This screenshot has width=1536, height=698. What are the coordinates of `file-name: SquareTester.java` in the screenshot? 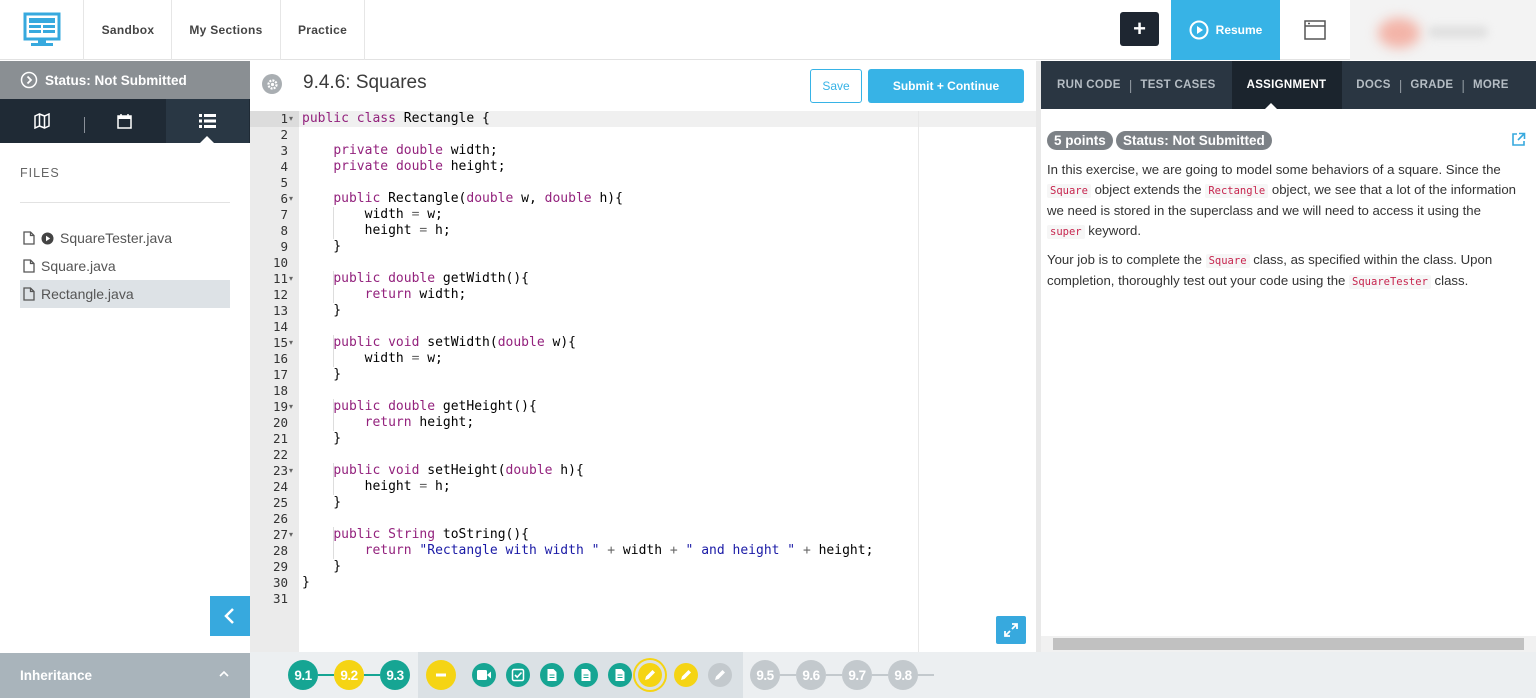 It's located at (116, 238).